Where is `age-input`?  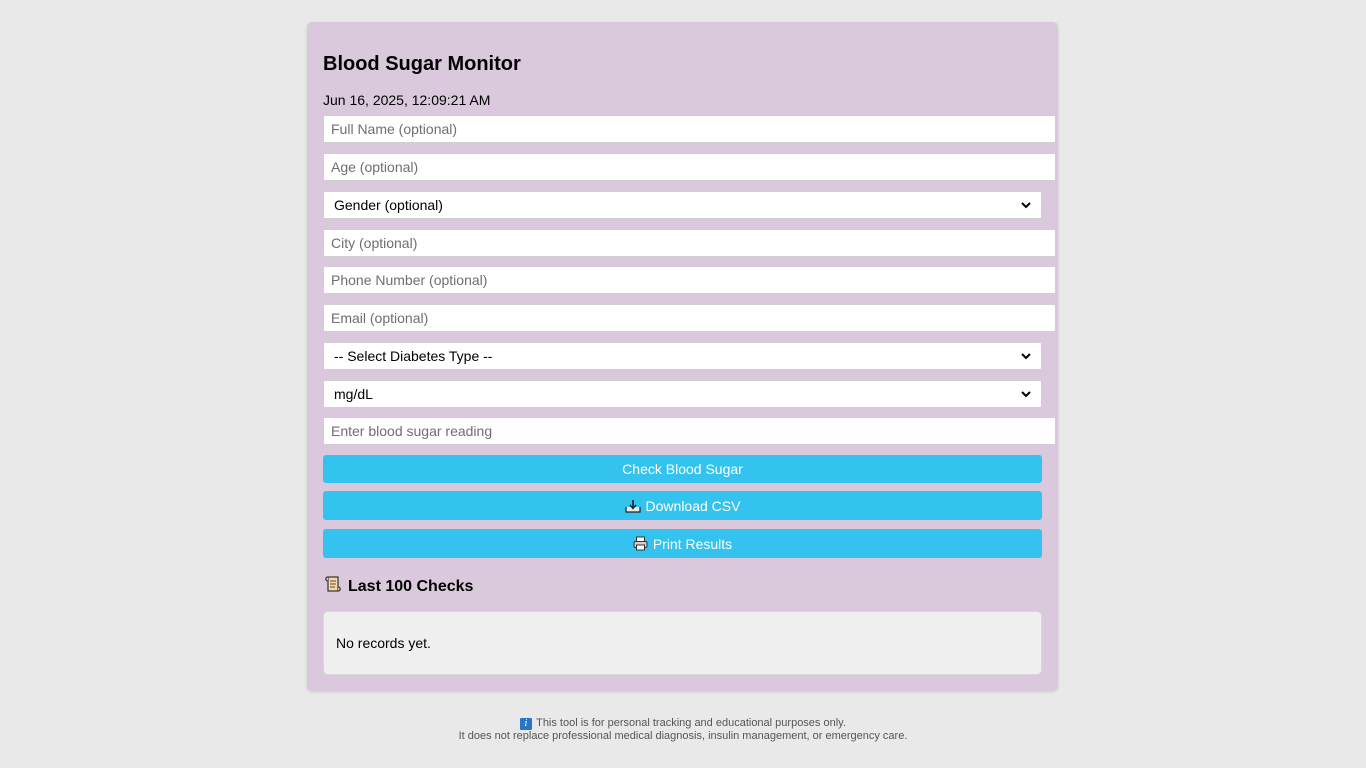 age-input is located at coordinates (689, 167).